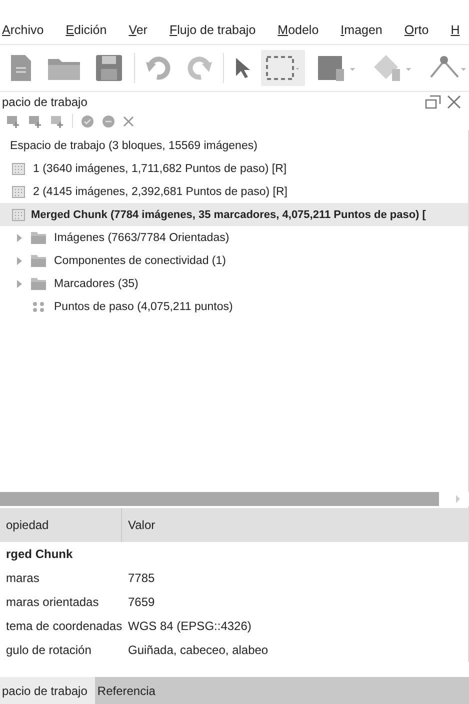  What do you see at coordinates (234, 214) in the screenshot?
I see `tree-item: Merged Chunk (7784 imágenes, 35 marcadores, 4,075,211 Puntos de paso) [` at bounding box center [234, 214].